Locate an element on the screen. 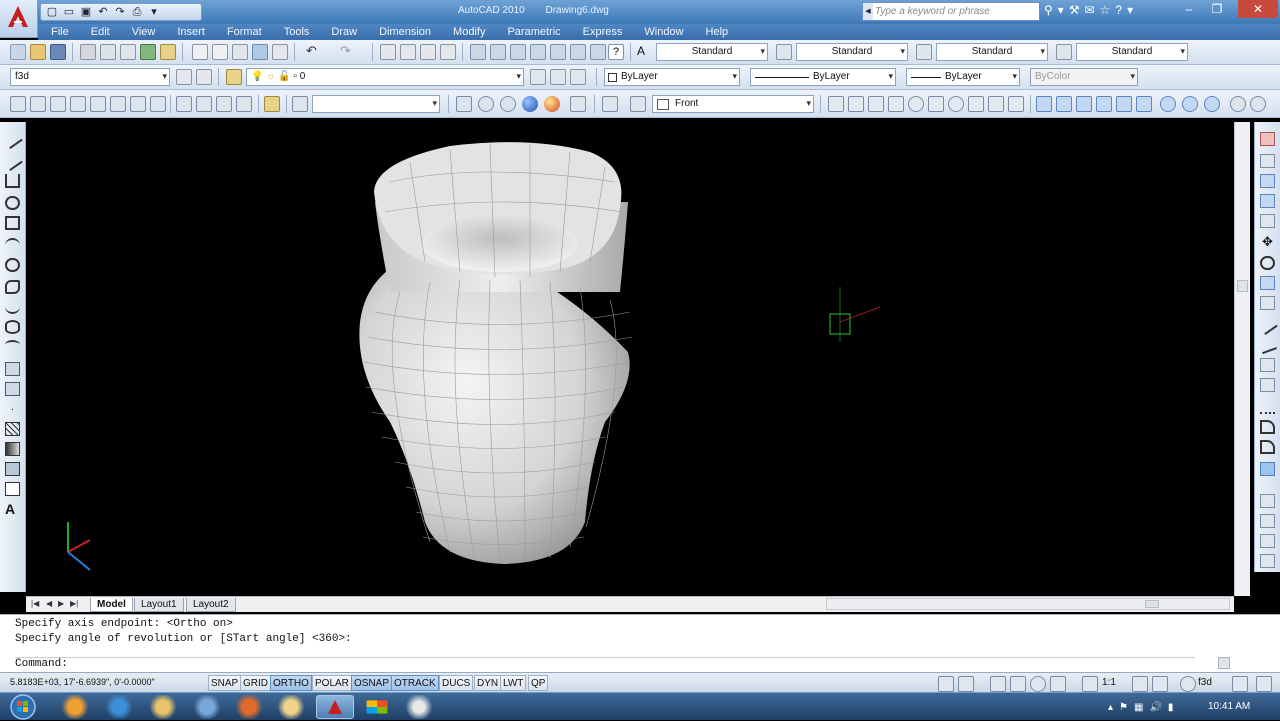  tab-layout2: Layout2 is located at coordinates (211, 605).